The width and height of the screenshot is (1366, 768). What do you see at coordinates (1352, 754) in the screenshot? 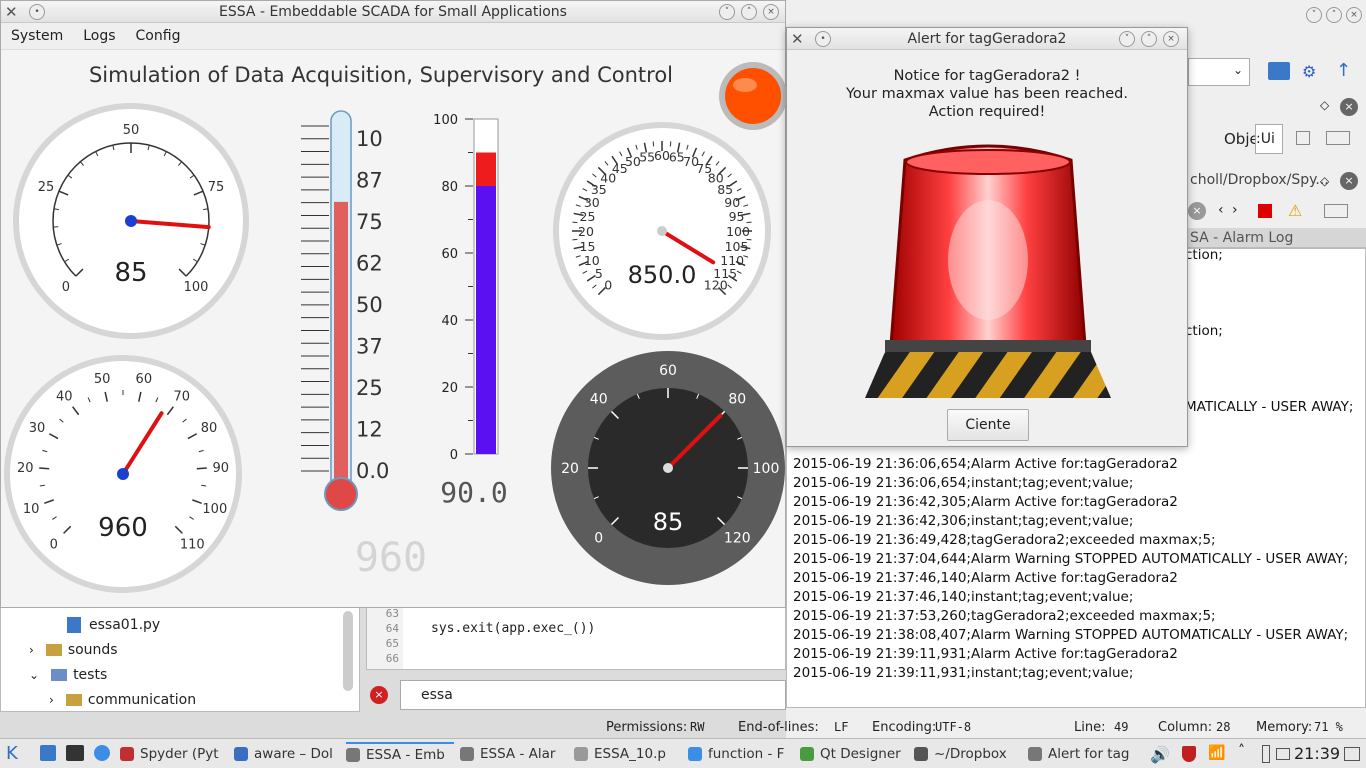
I see `show-desktop-icon` at bounding box center [1352, 754].